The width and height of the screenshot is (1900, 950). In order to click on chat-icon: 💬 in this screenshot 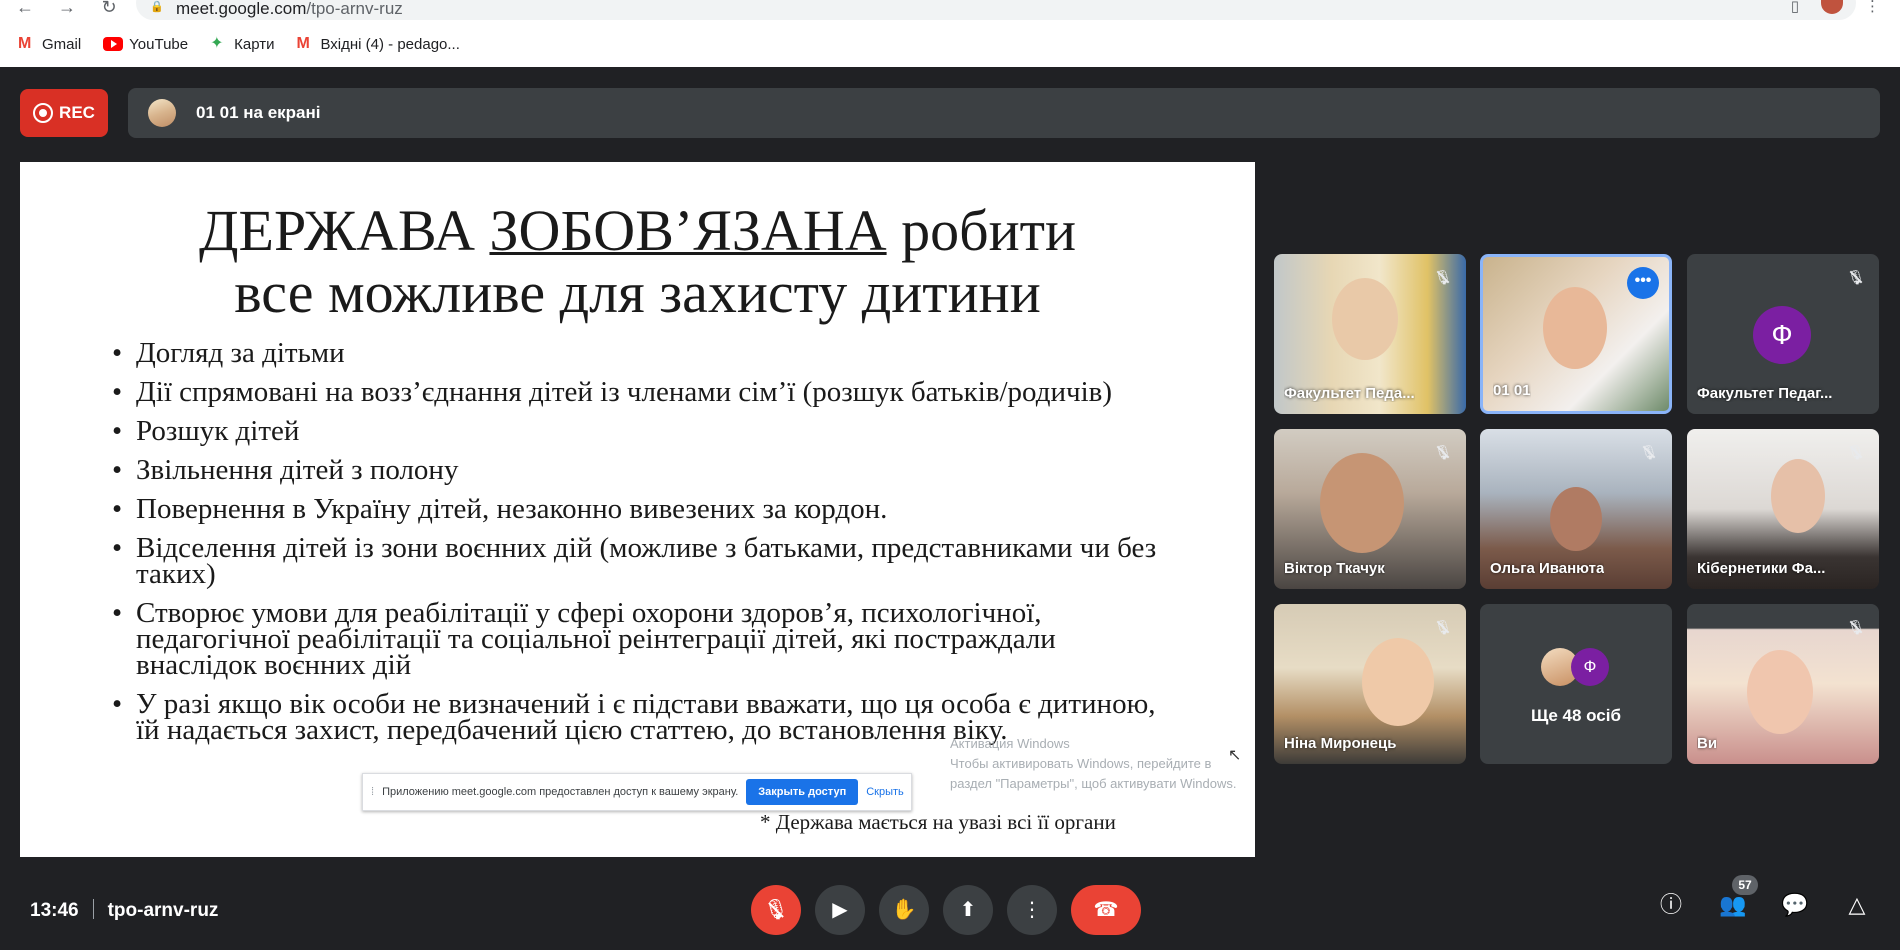, I will do `click(1795, 905)`.